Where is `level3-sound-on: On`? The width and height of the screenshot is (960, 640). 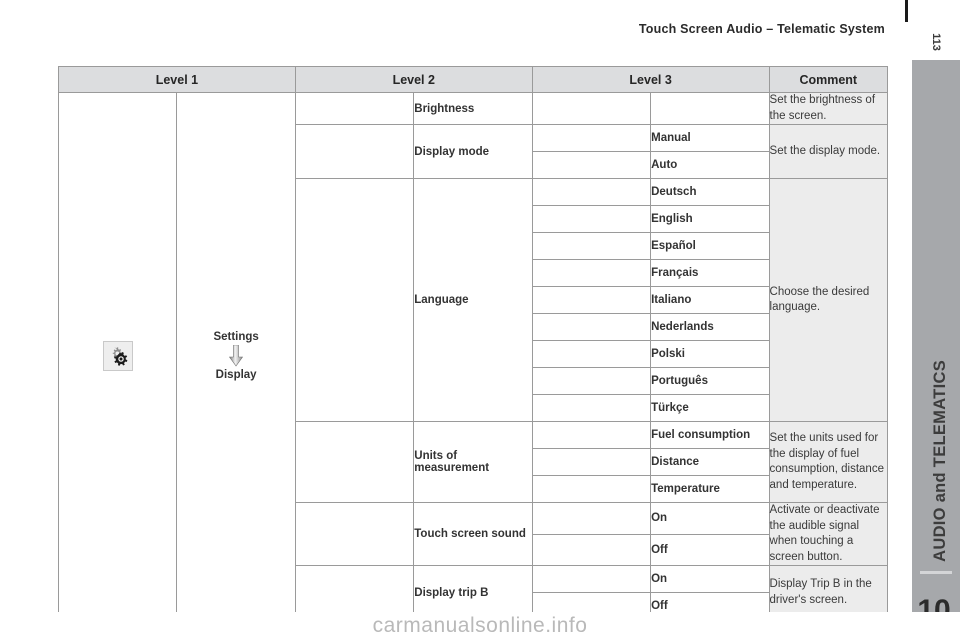
level3-sound-on: On is located at coordinates (710, 518).